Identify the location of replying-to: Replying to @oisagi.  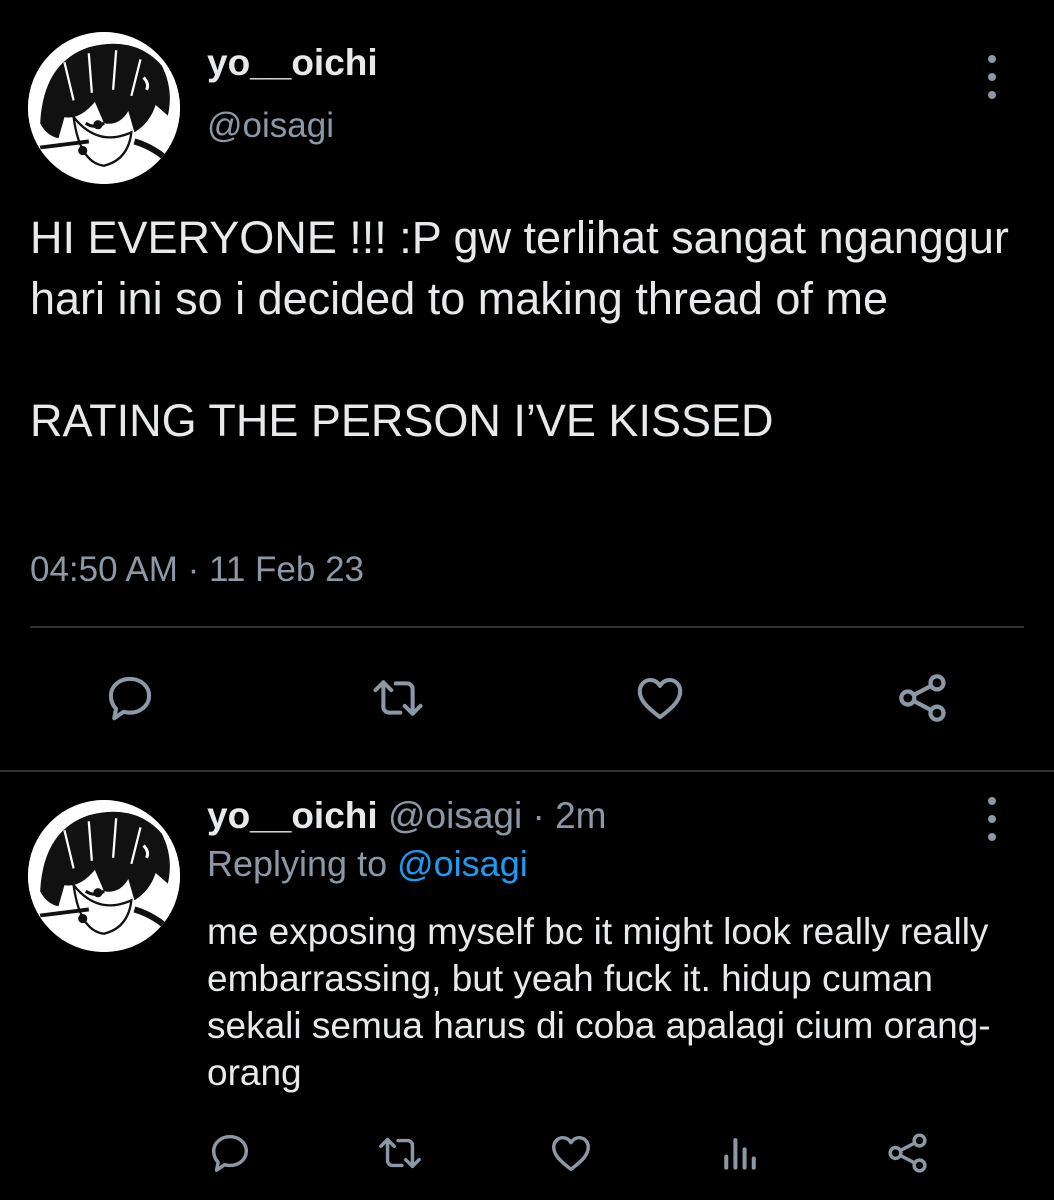
(367, 864).